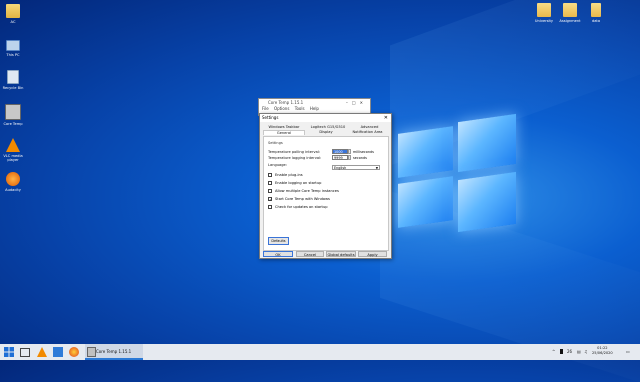 Image resolution: width=640 pixels, height=382 pixels. Describe the element at coordinates (561, 351) in the screenshot. I see `tray-app-icon` at that location.